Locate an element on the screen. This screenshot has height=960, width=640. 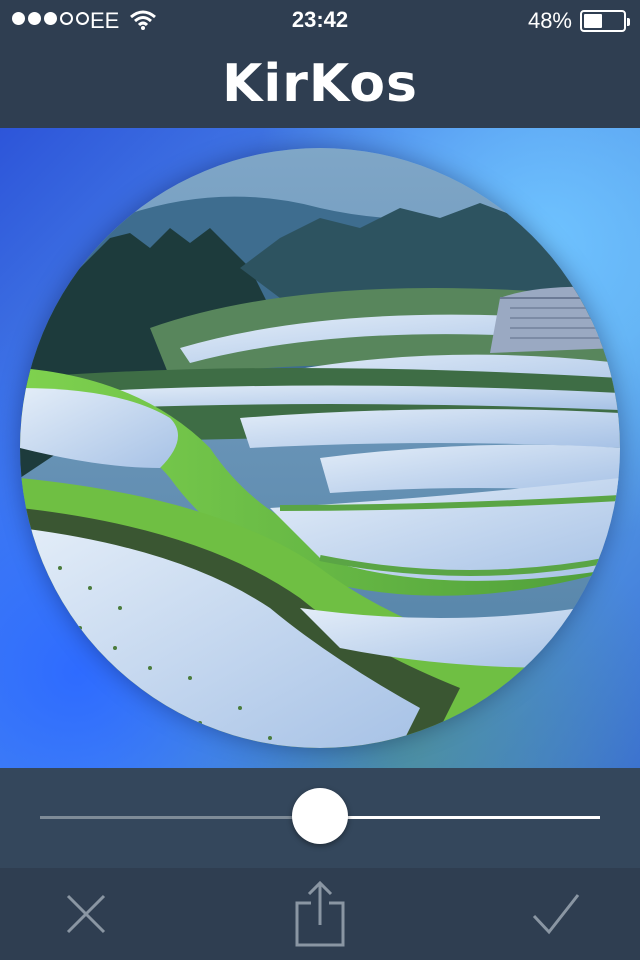
status-bar: EE 23:42 48% is located at coordinates (320, 20).